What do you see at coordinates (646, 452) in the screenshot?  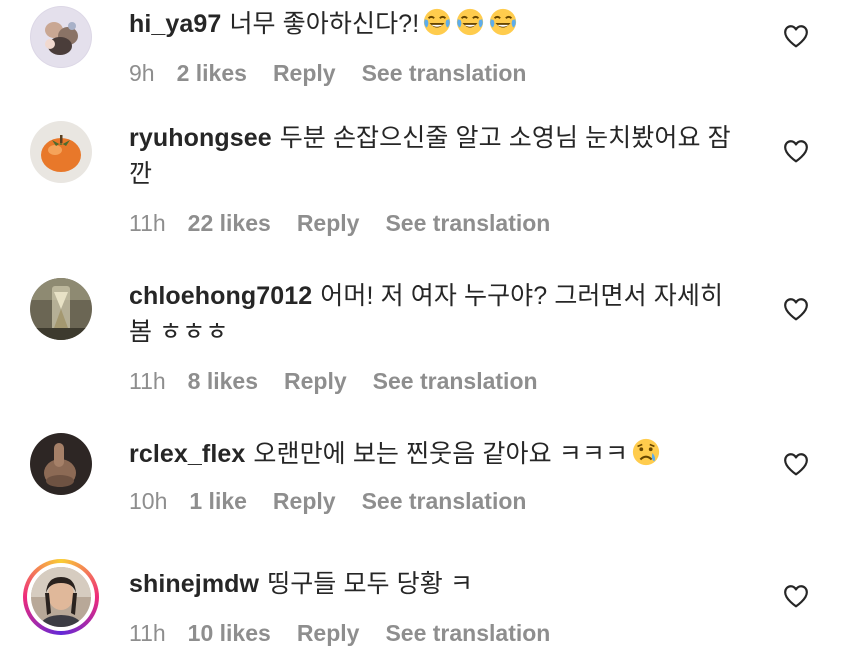 I see `crying-face-icon` at bounding box center [646, 452].